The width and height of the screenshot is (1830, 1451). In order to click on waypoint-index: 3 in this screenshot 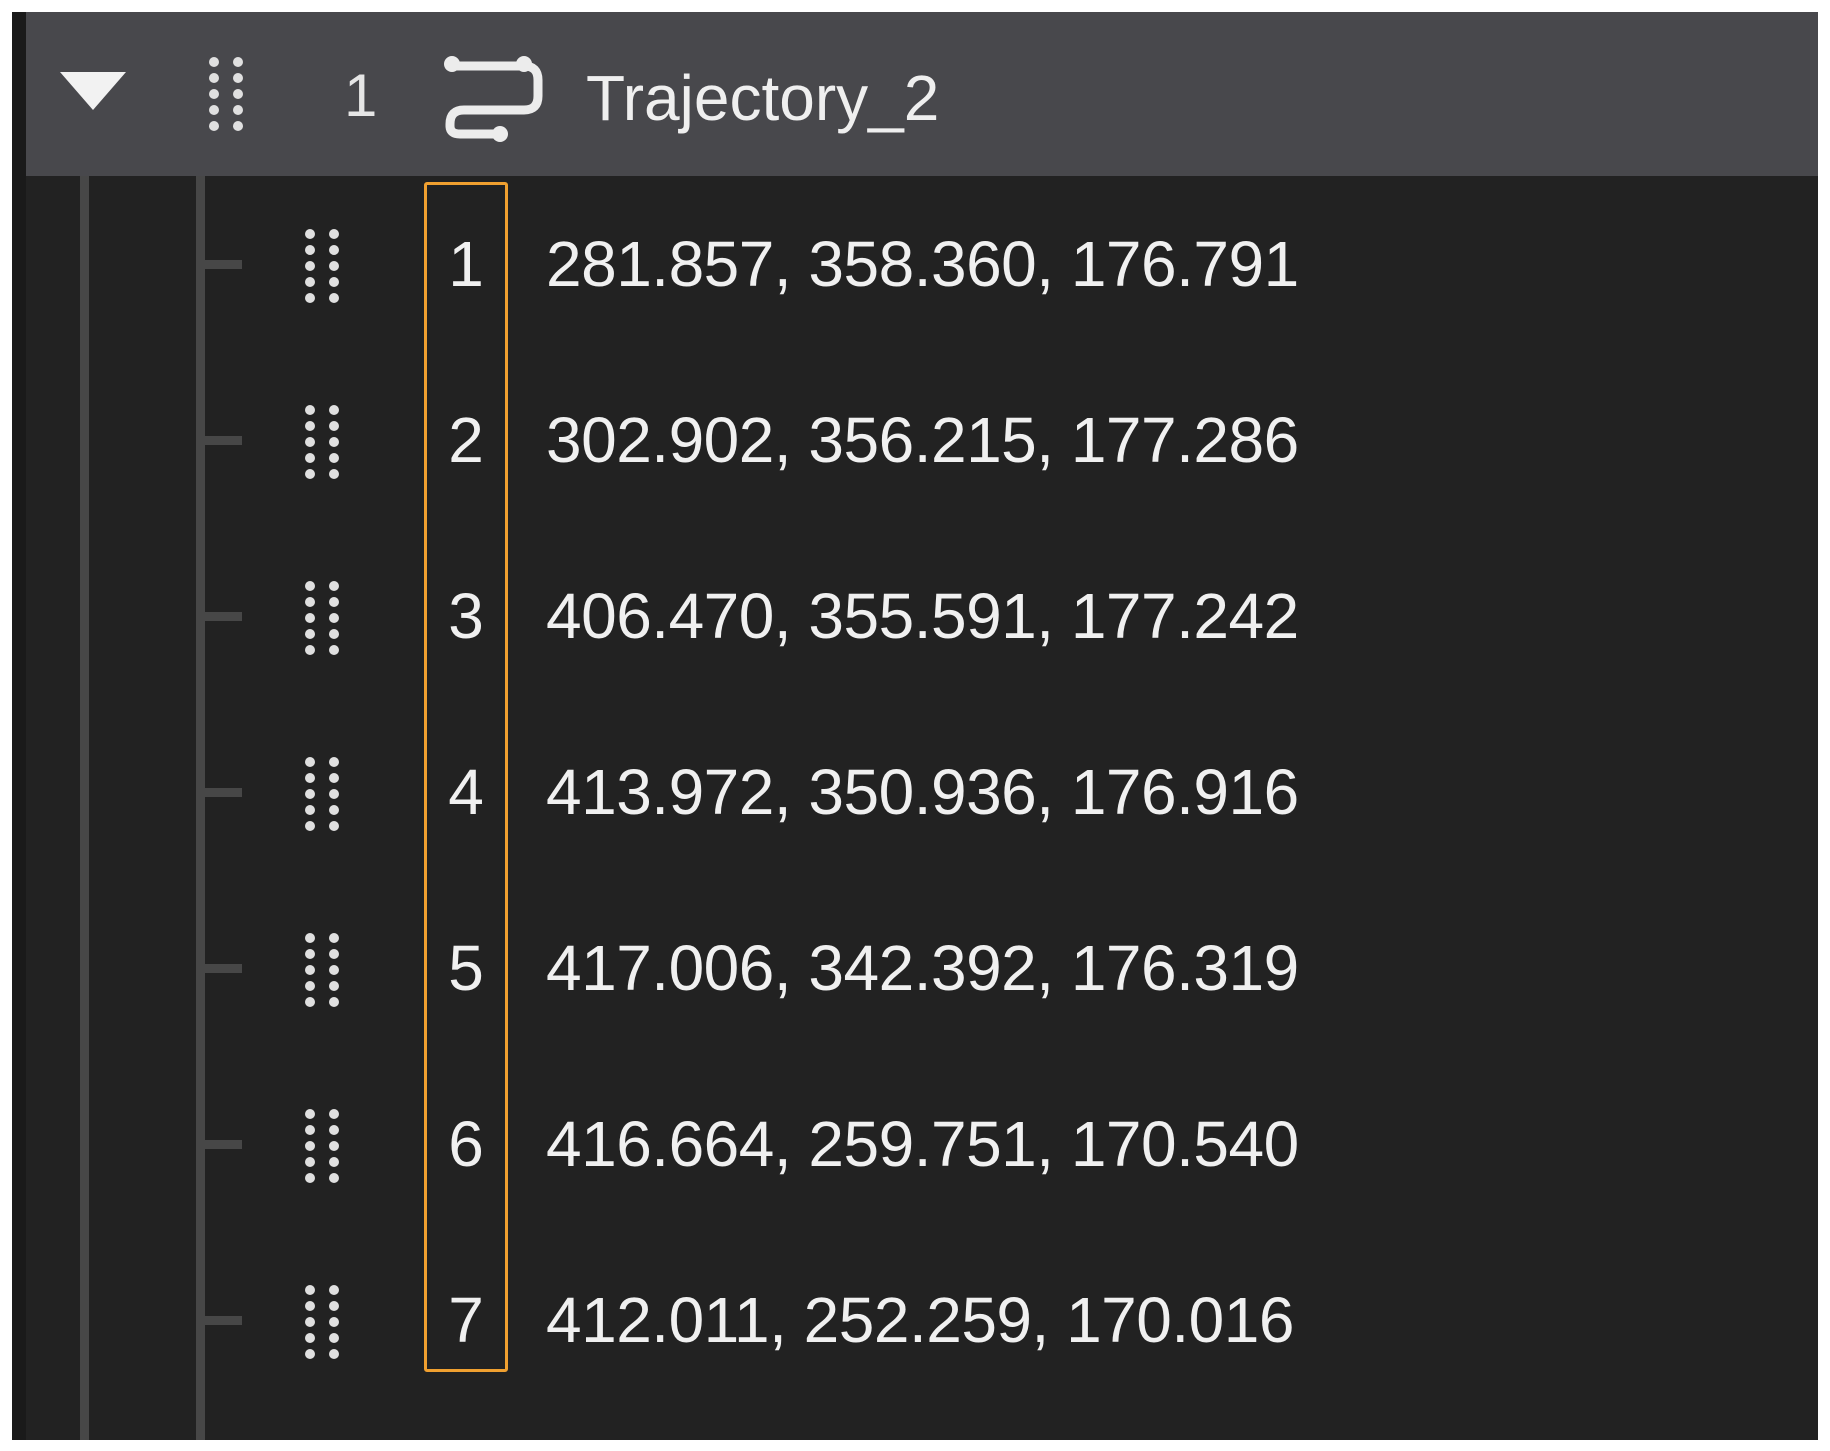, I will do `click(466, 616)`.